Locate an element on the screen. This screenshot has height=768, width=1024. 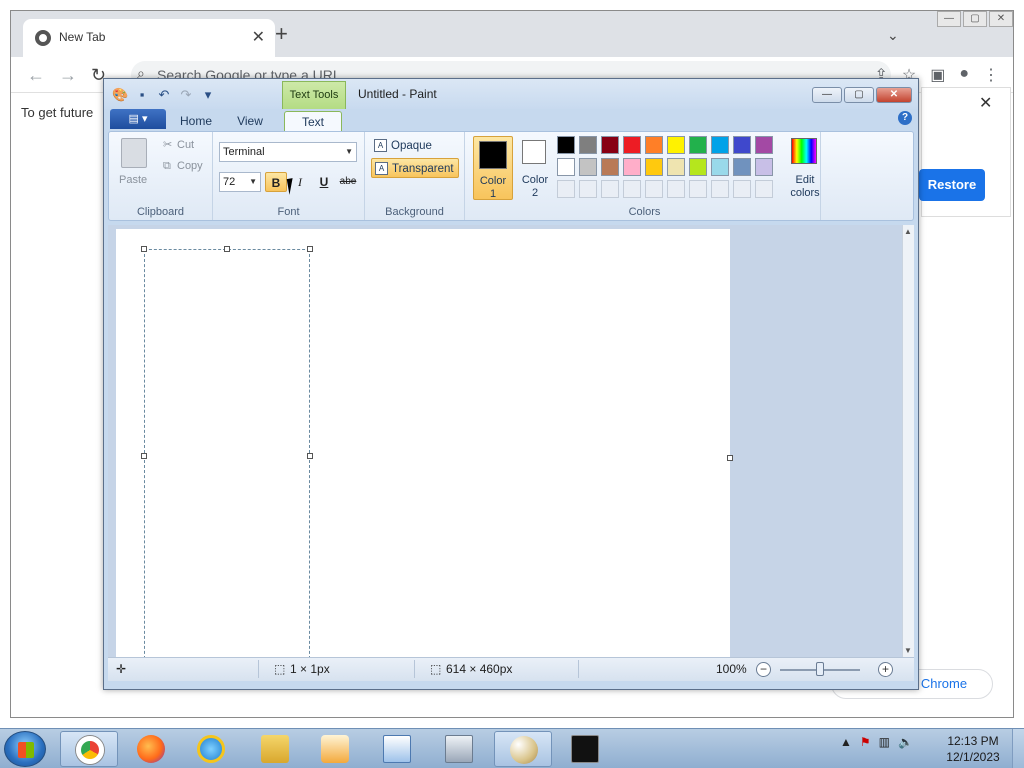
bold-button: B is located at coordinates (276, 182).